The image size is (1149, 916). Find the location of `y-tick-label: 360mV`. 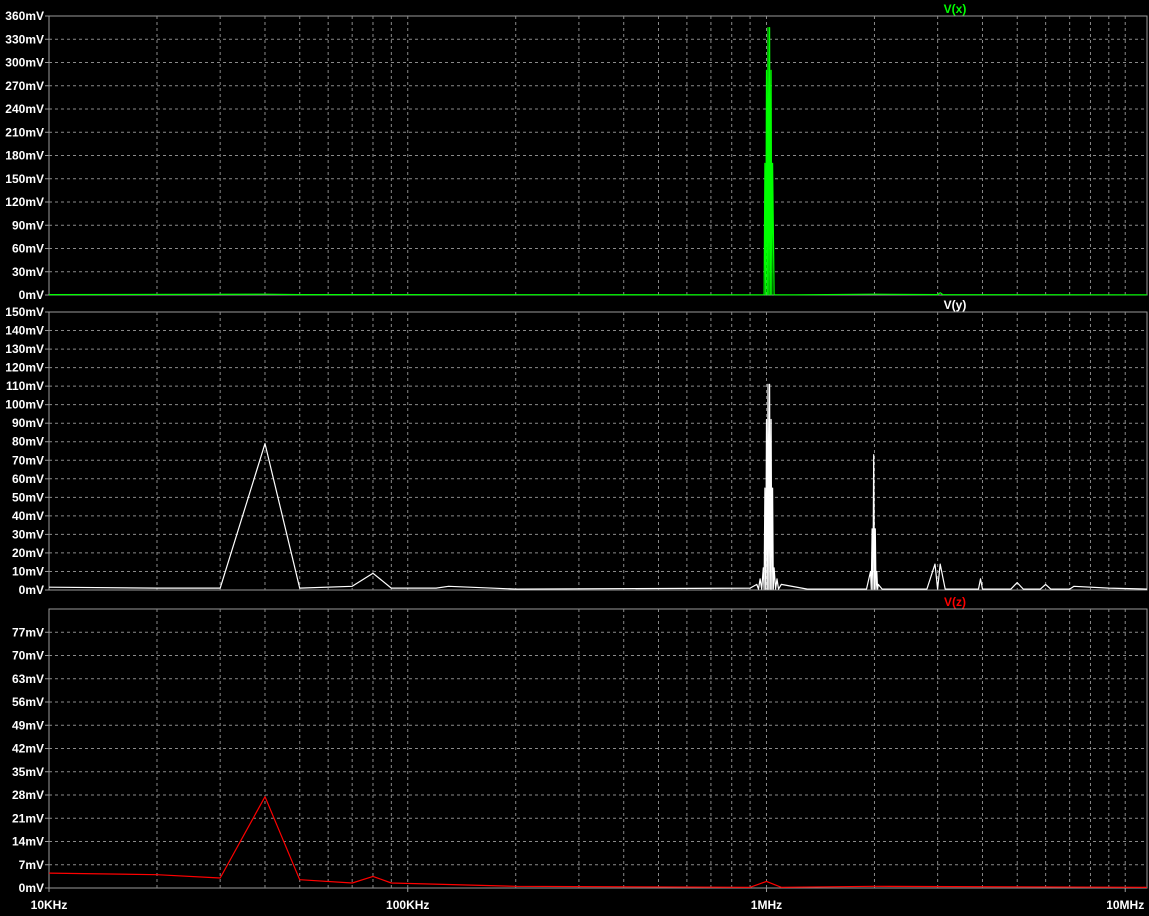

y-tick-label: 360mV is located at coordinates (24, 16).